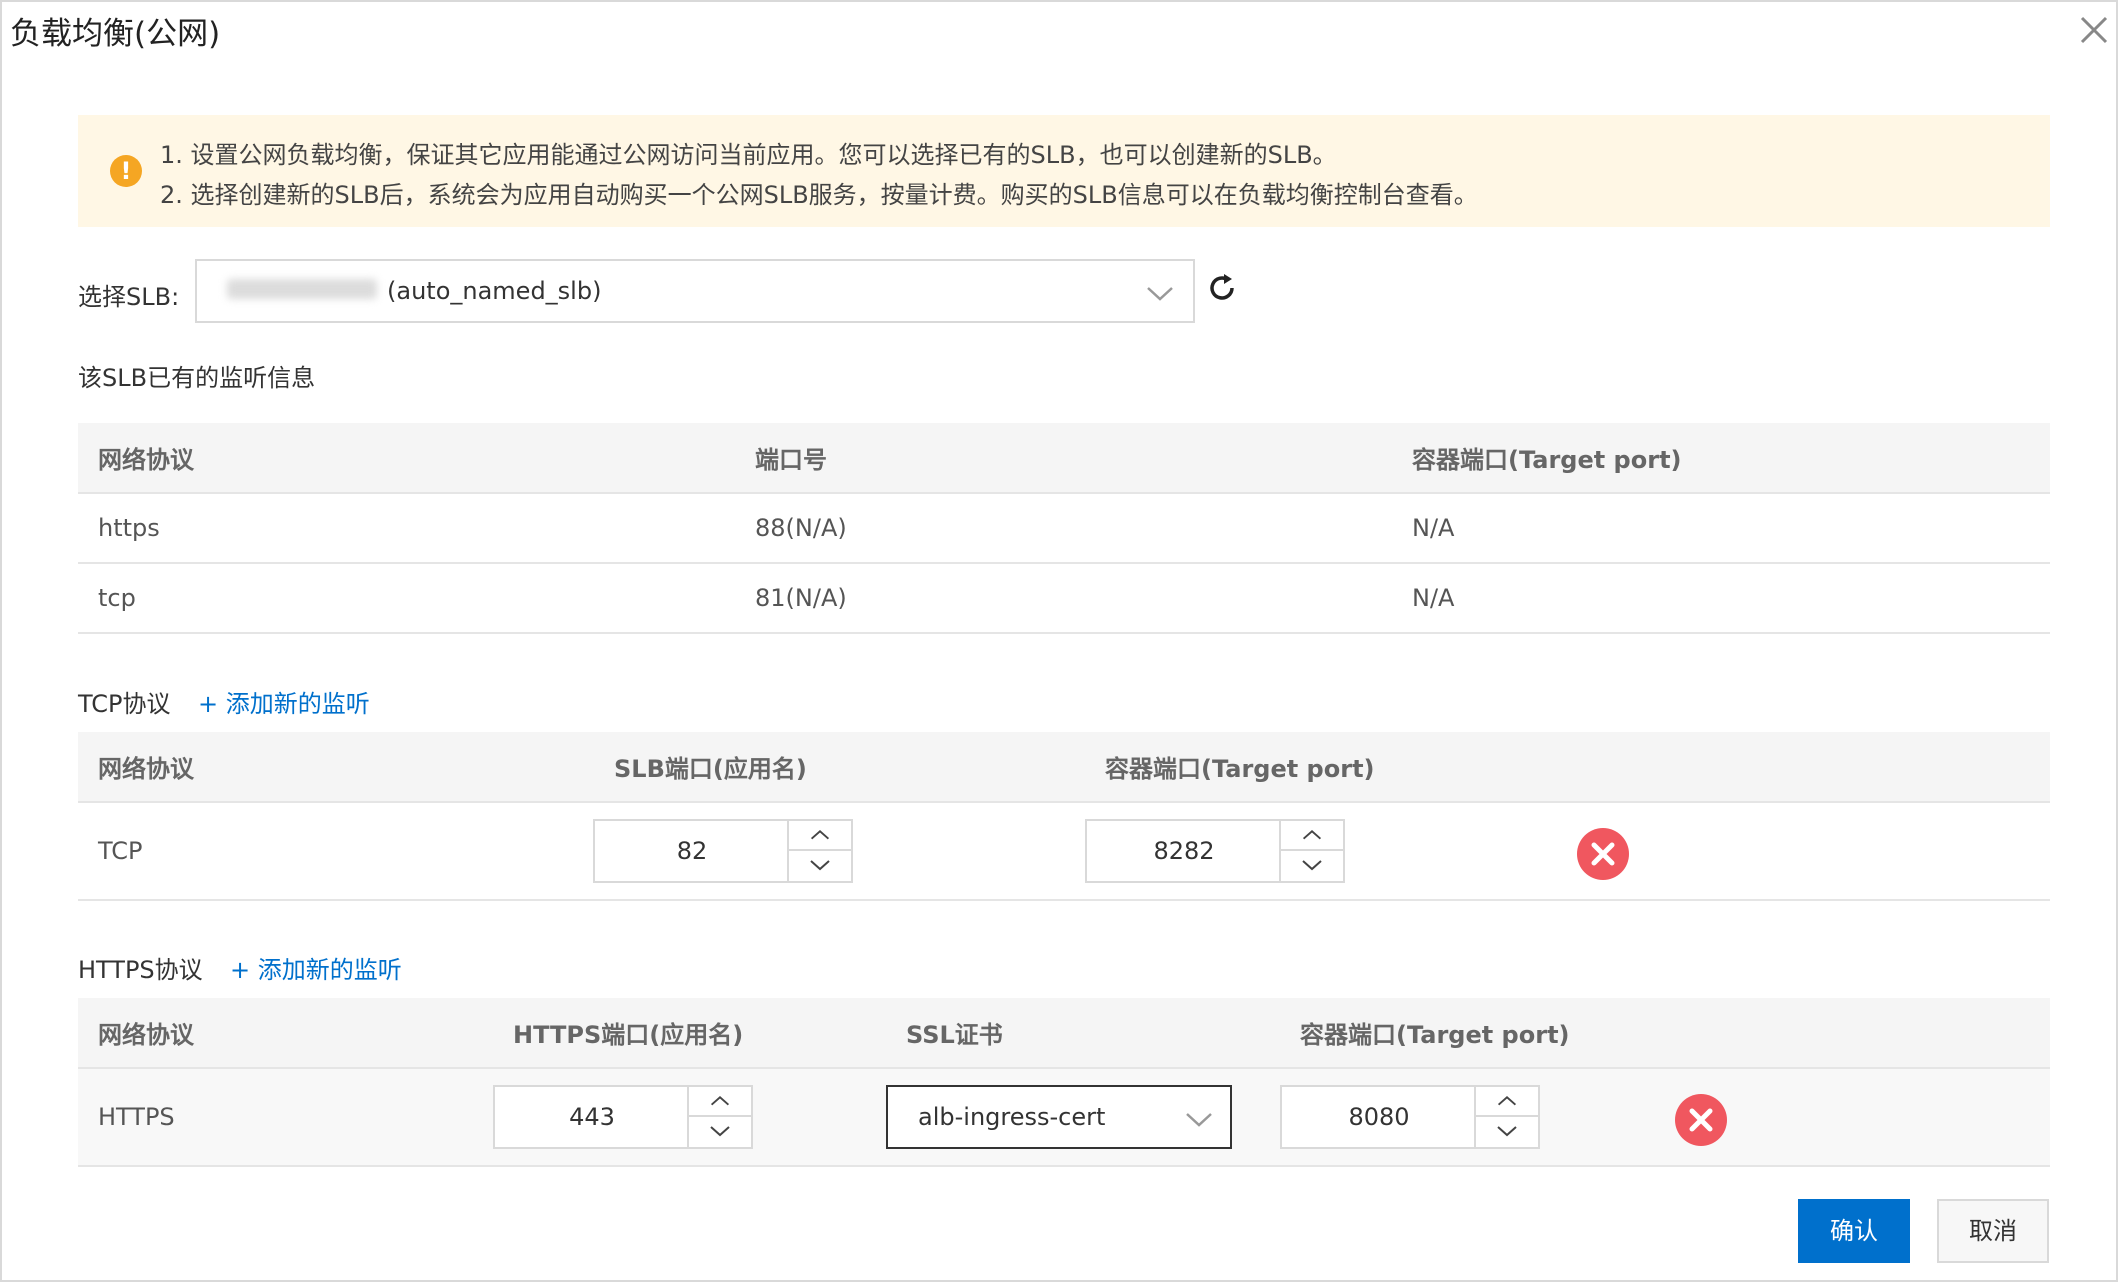 Image resolution: width=2118 pixels, height=1282 pixels. I want to click on https-target-port-input: 8080, so click(1410, 1117).